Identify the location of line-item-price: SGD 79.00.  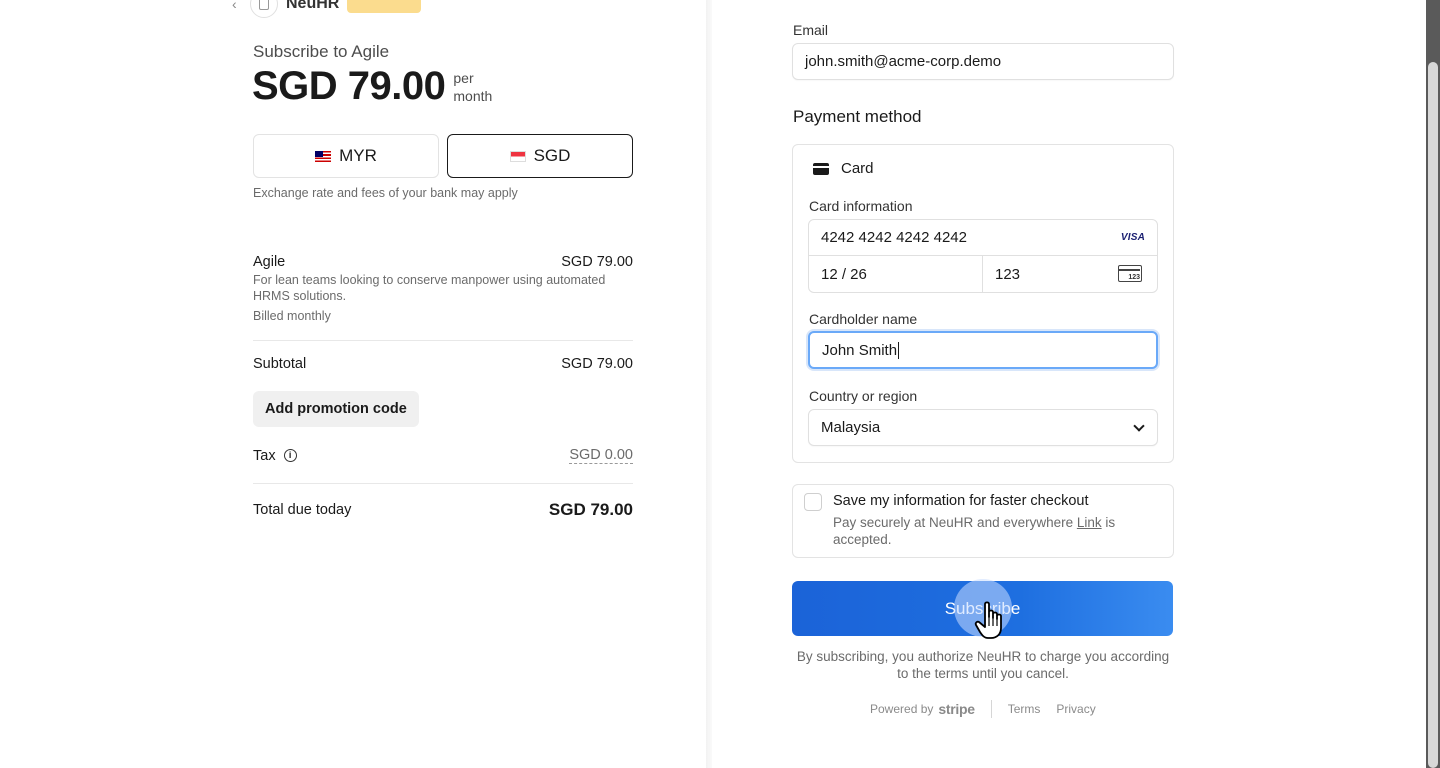
(597, 262).